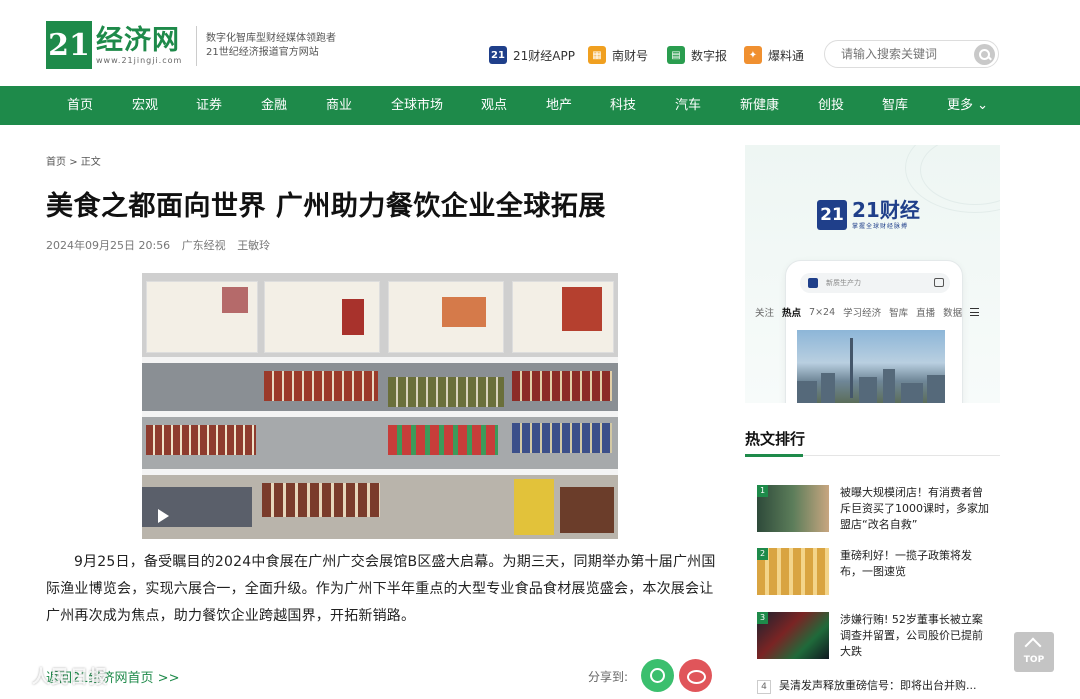 The image size is (1080, 699). I want to click on nav-item-venture: 创投, so click(831, 105).